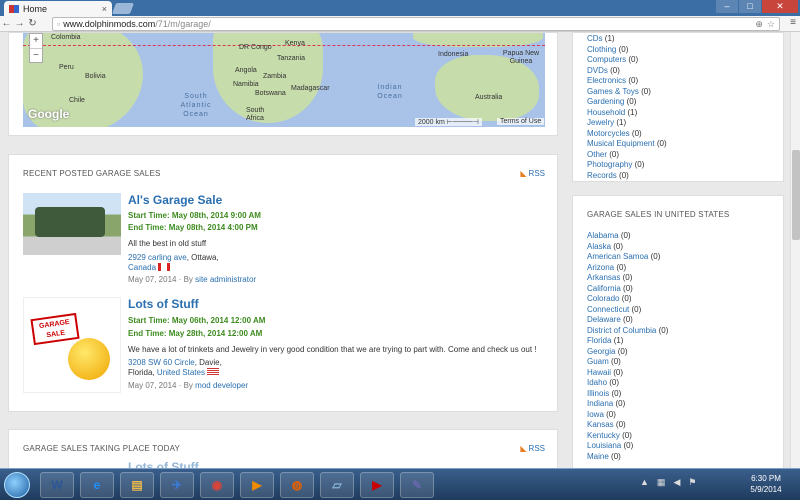  I want to click on word-icon: W, so click(57, 485).